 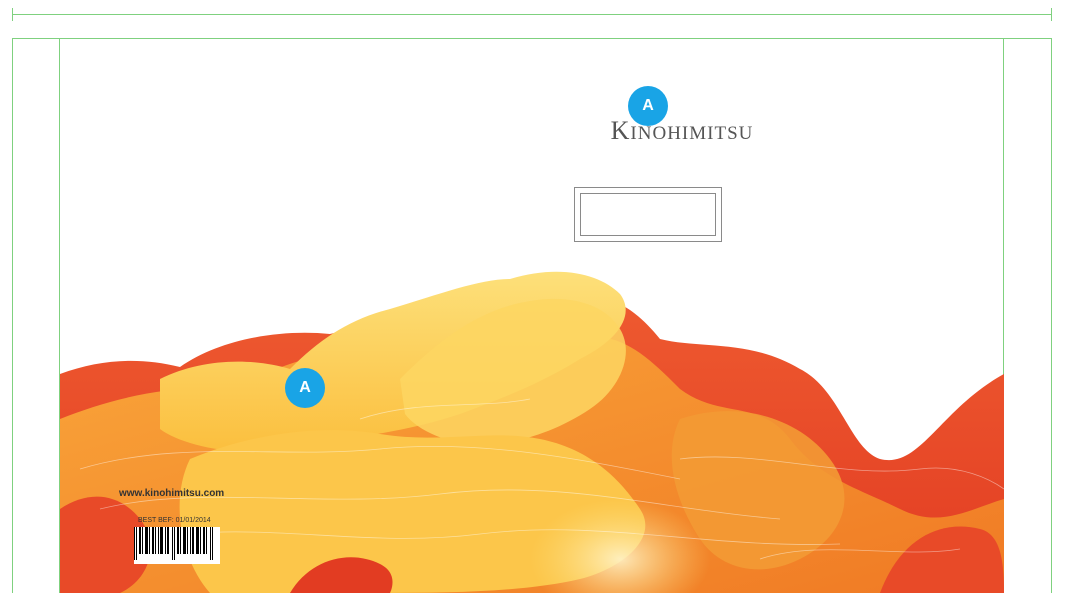 I want to click on bleed-left-line, so click(x=12, y=315).